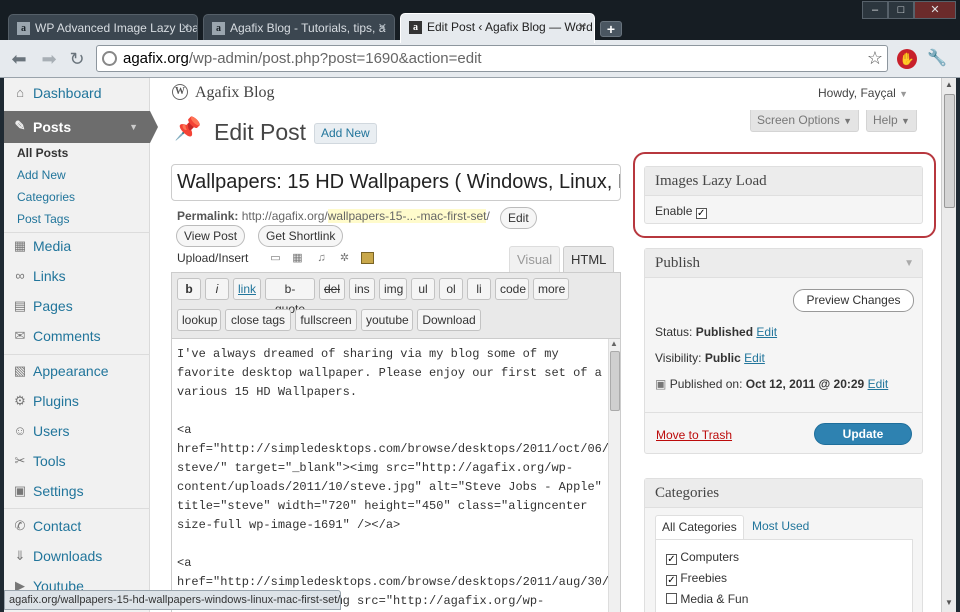 The image size is (960, 612). I want to click on submenu-all-posts: All Posts, so click(77, 153).